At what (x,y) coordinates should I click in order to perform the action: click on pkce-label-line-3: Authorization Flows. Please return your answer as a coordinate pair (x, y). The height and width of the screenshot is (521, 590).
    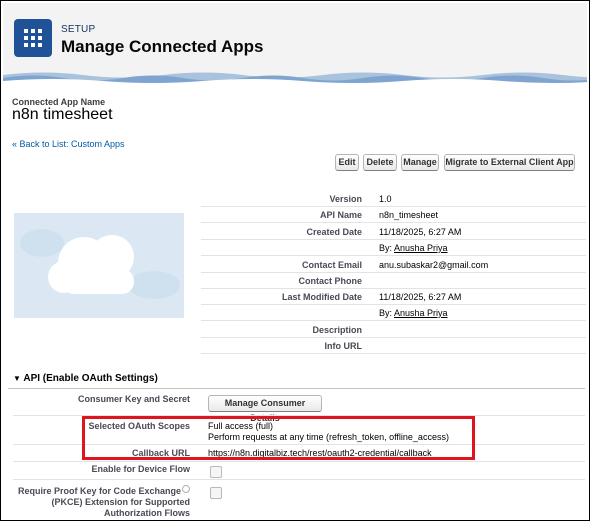
    Looking at the image, I should click on (147, 513).